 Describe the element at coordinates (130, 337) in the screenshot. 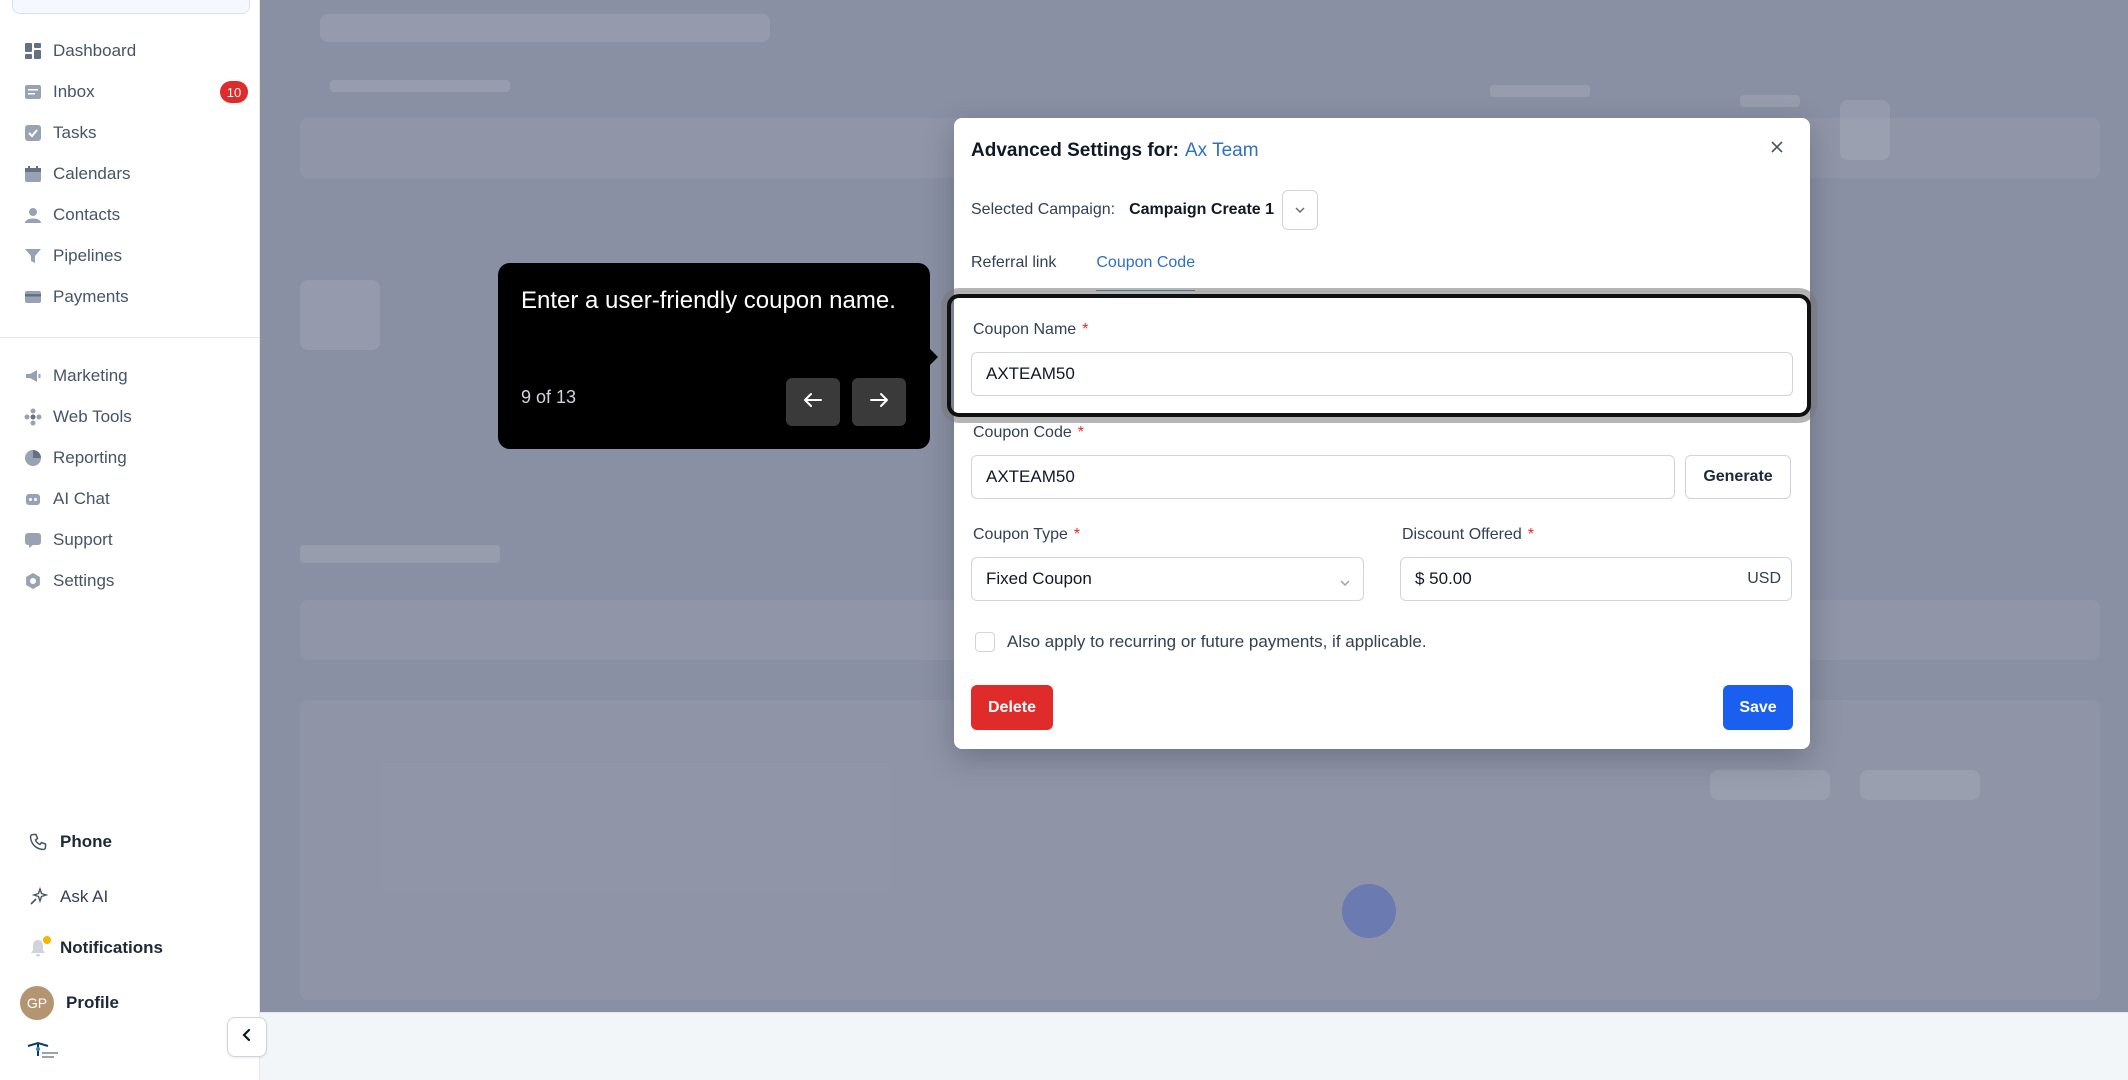

I see `sidebar-divider` at that location.